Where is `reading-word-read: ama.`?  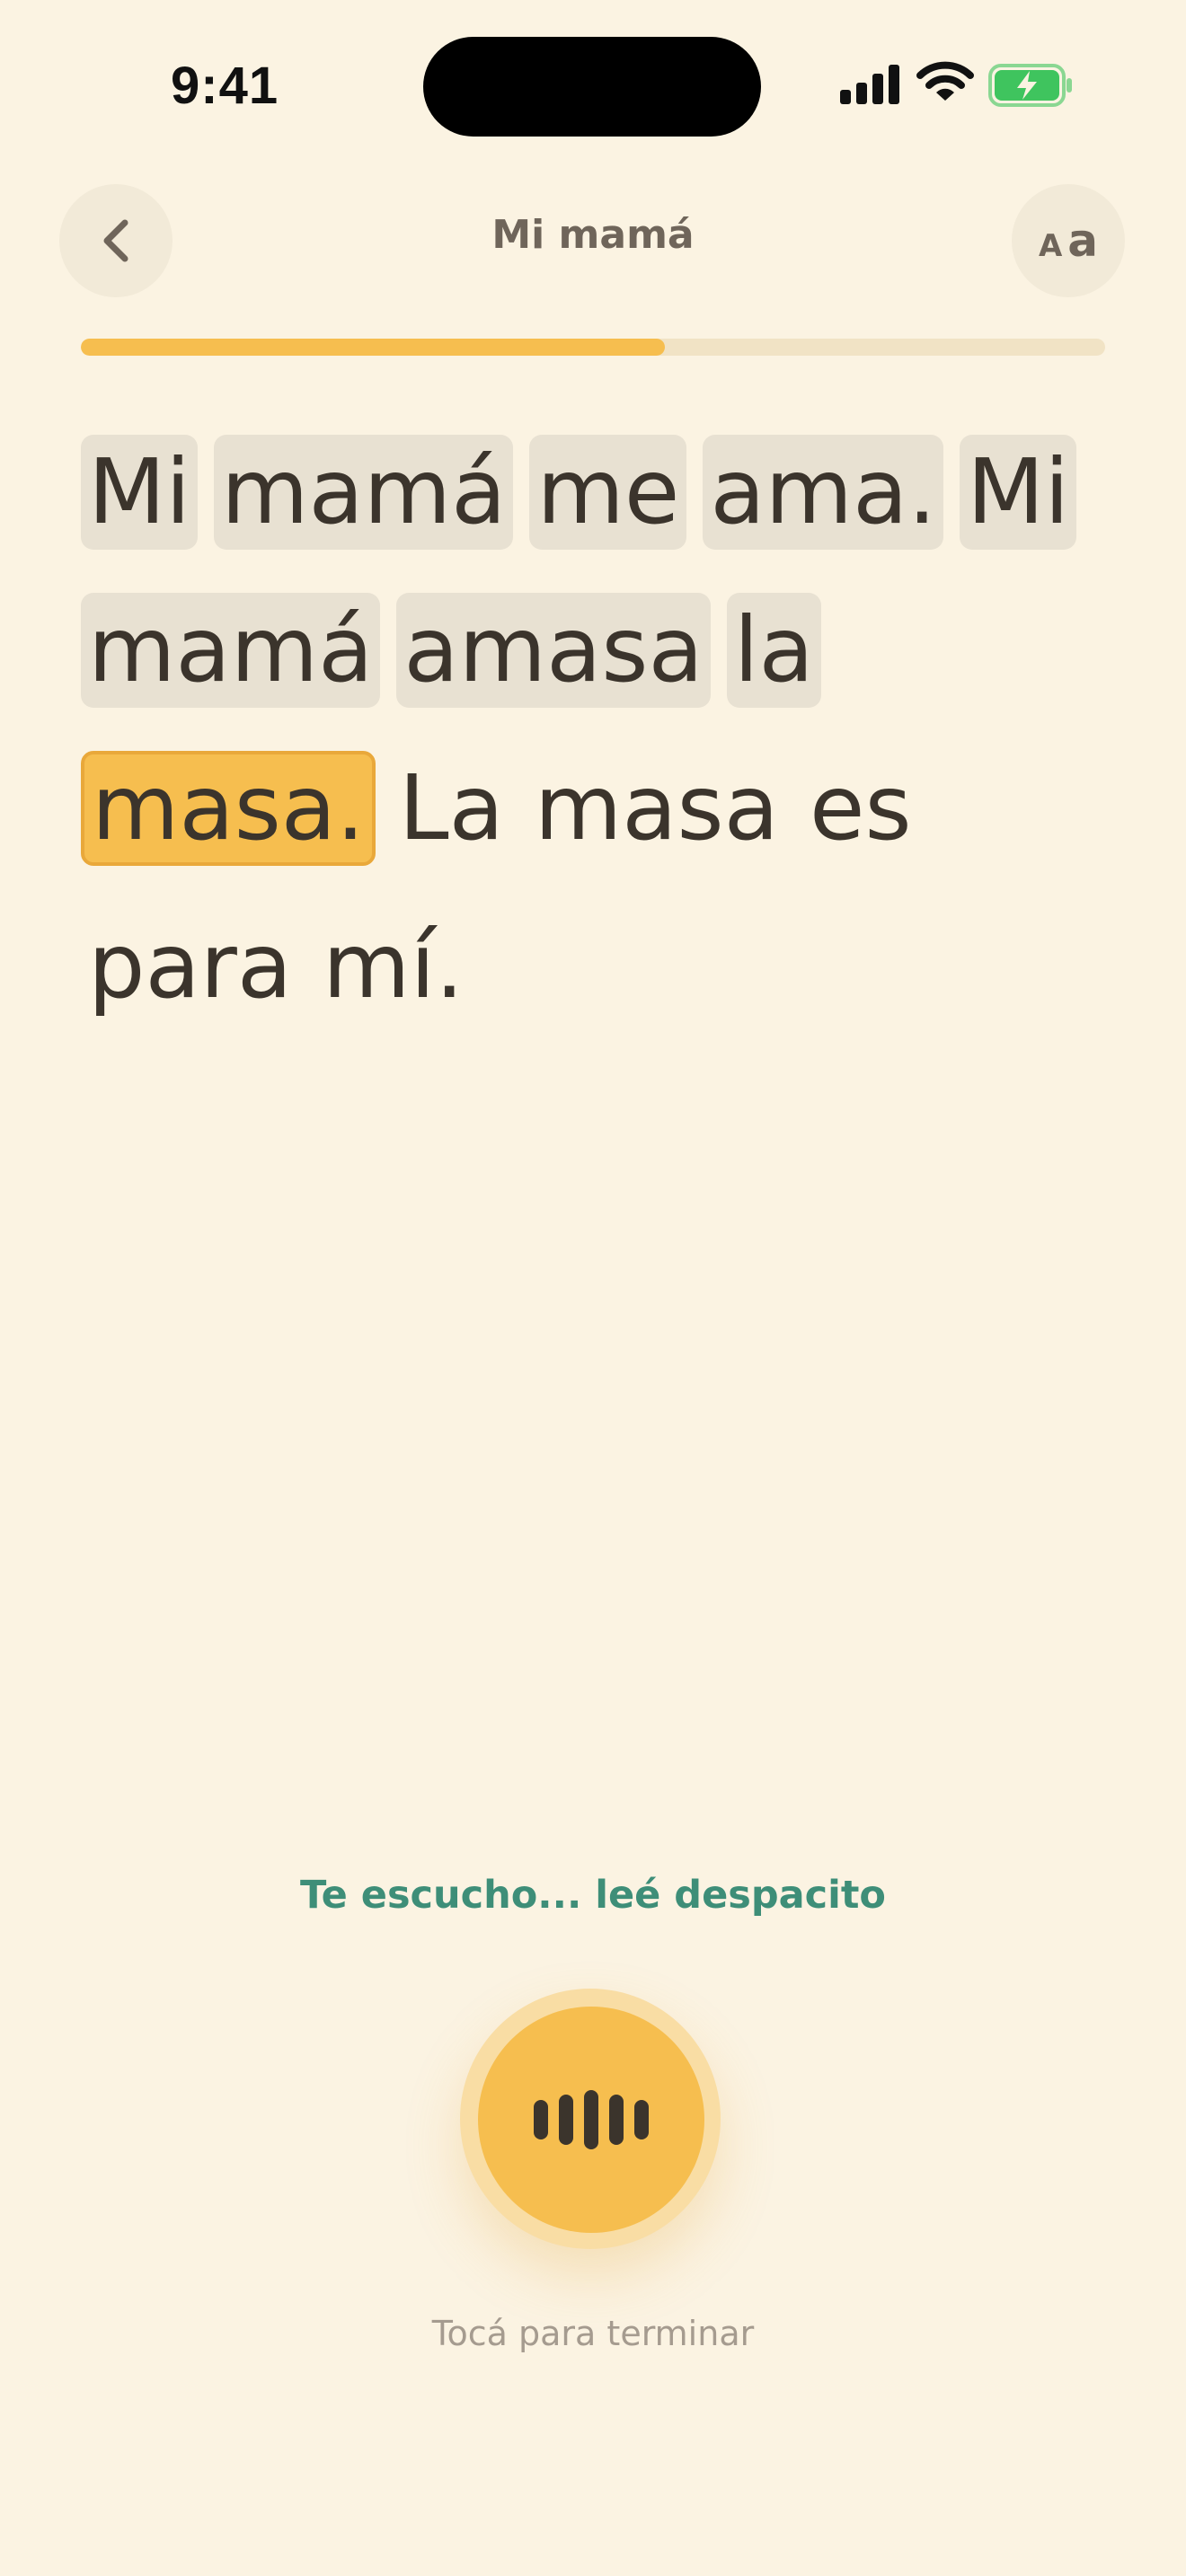 reading-word-read: ama. is located at coordinates (823, 493).